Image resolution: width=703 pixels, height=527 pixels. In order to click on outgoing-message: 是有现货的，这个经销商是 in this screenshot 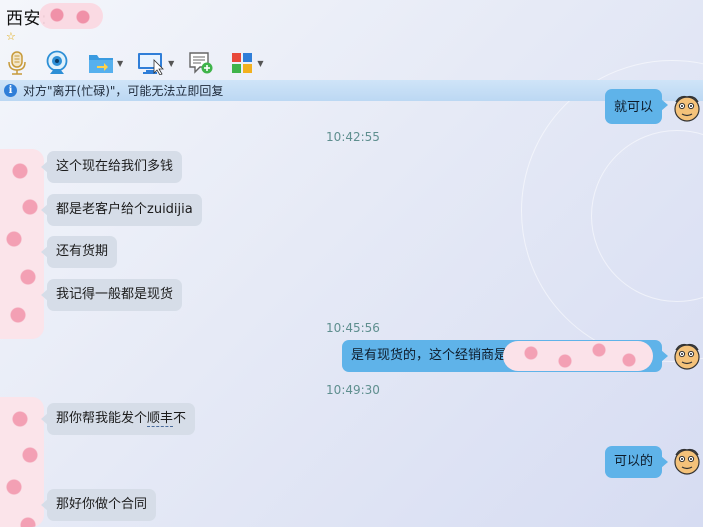, I will do `click(505, 356)`.